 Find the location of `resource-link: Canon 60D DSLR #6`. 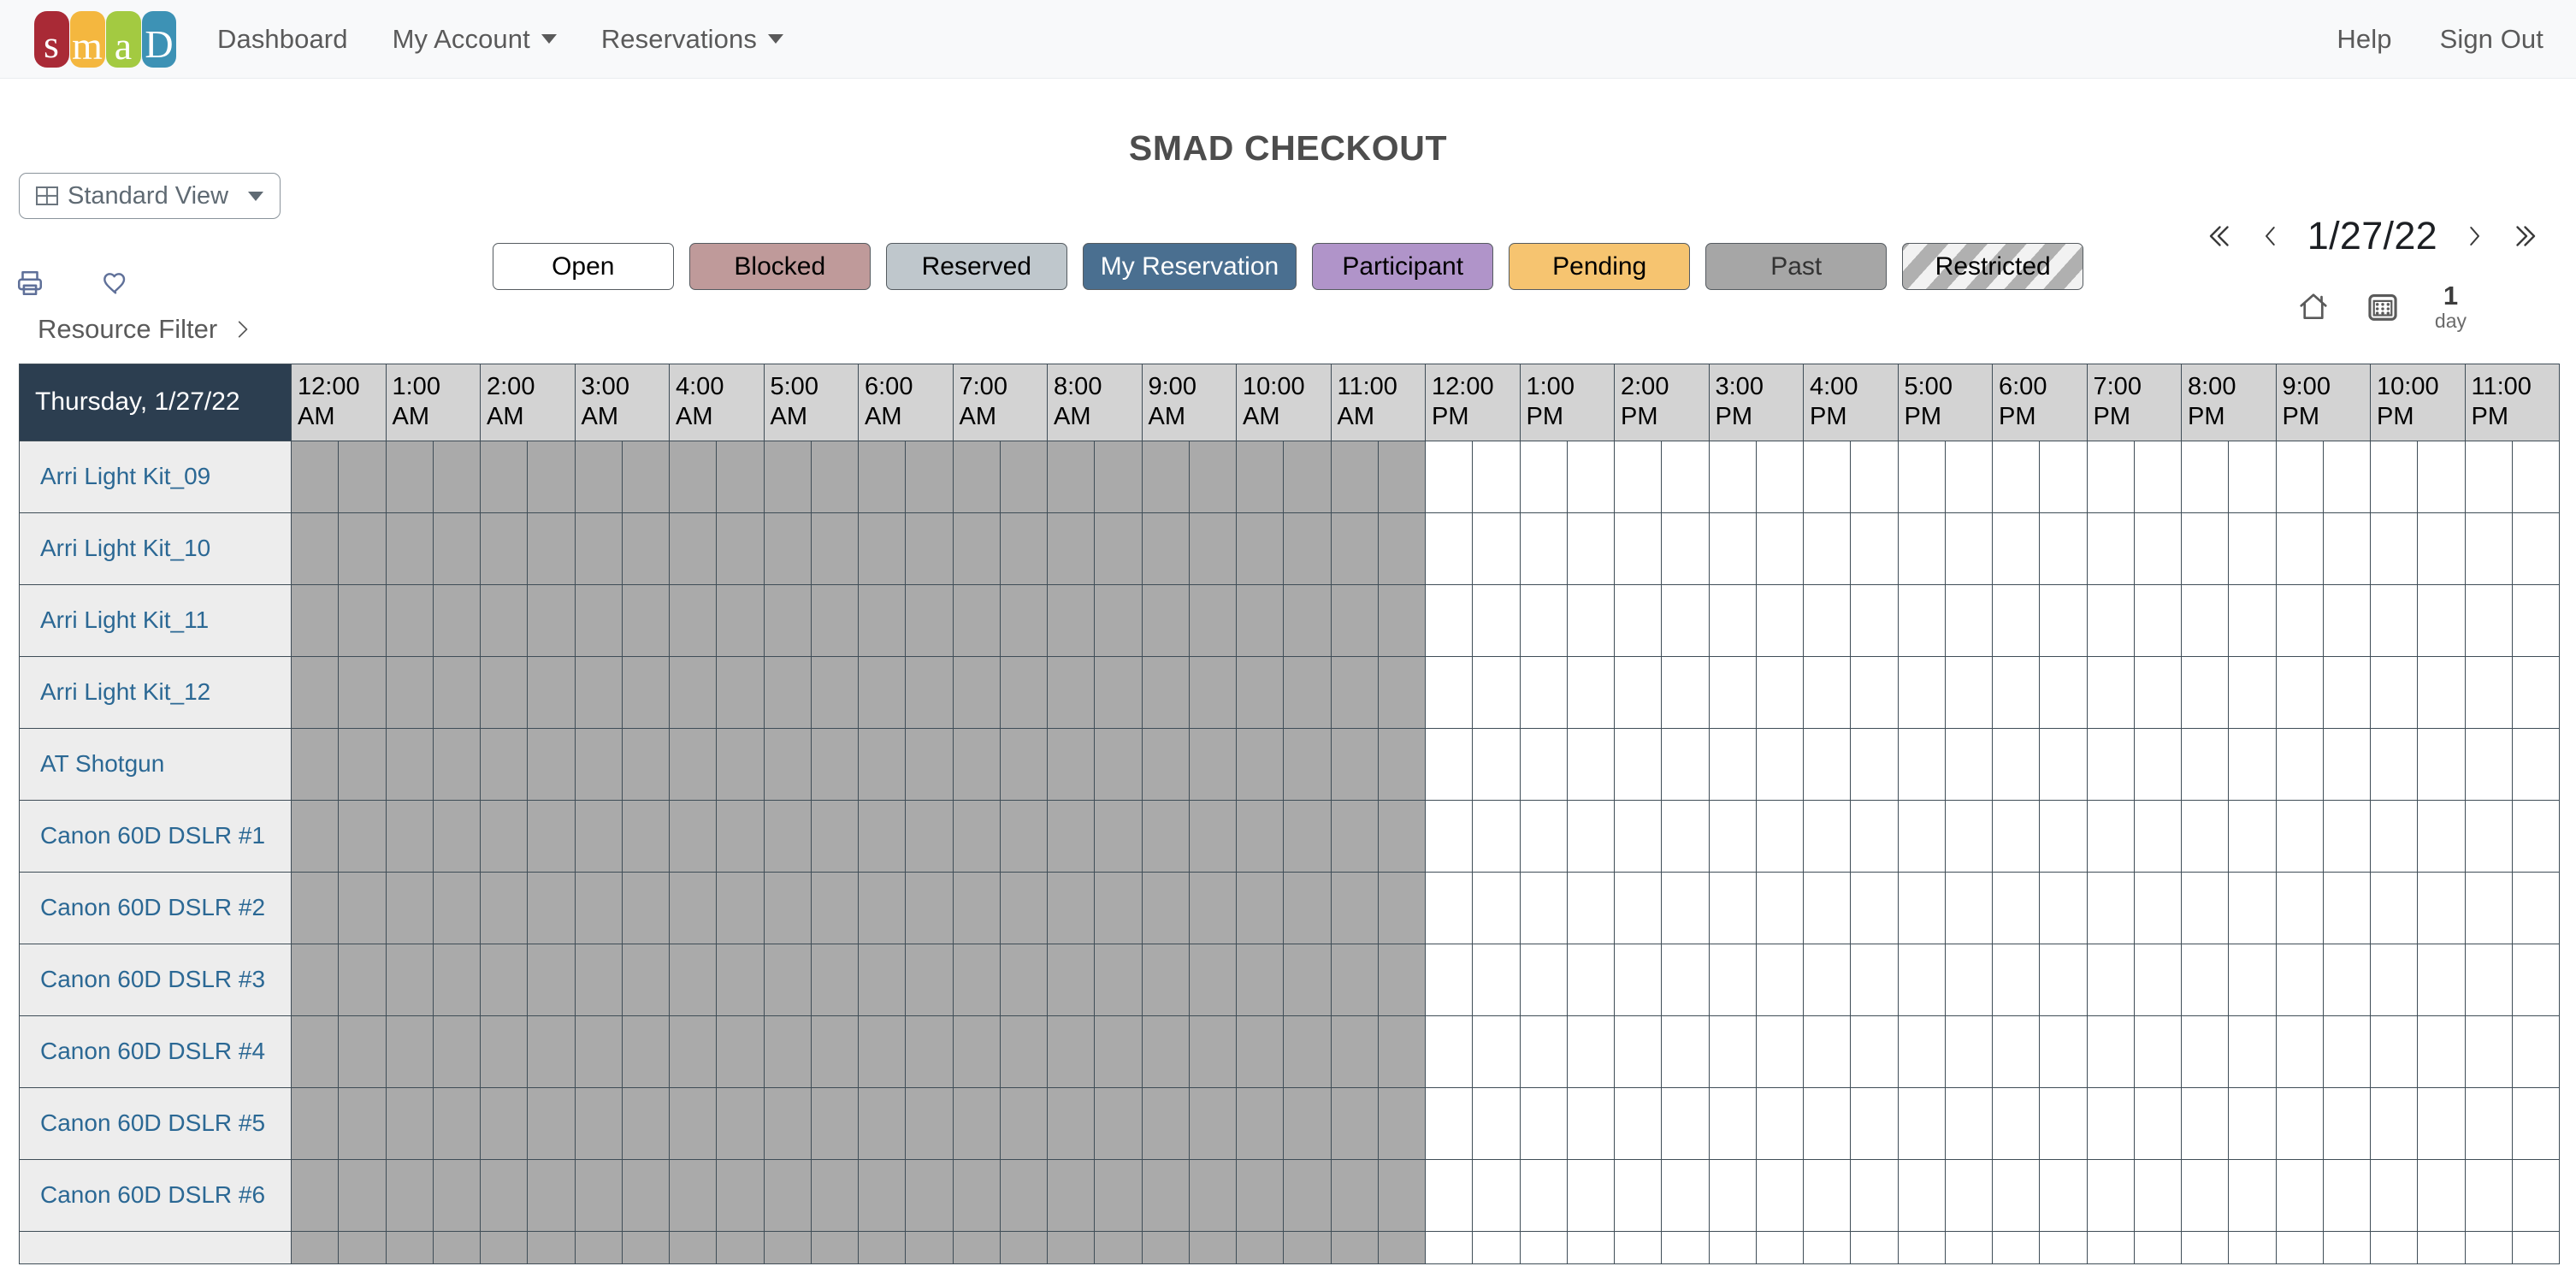

resource-link: Canon 60D DSLR #6 is located at coordinates (152, 1194).